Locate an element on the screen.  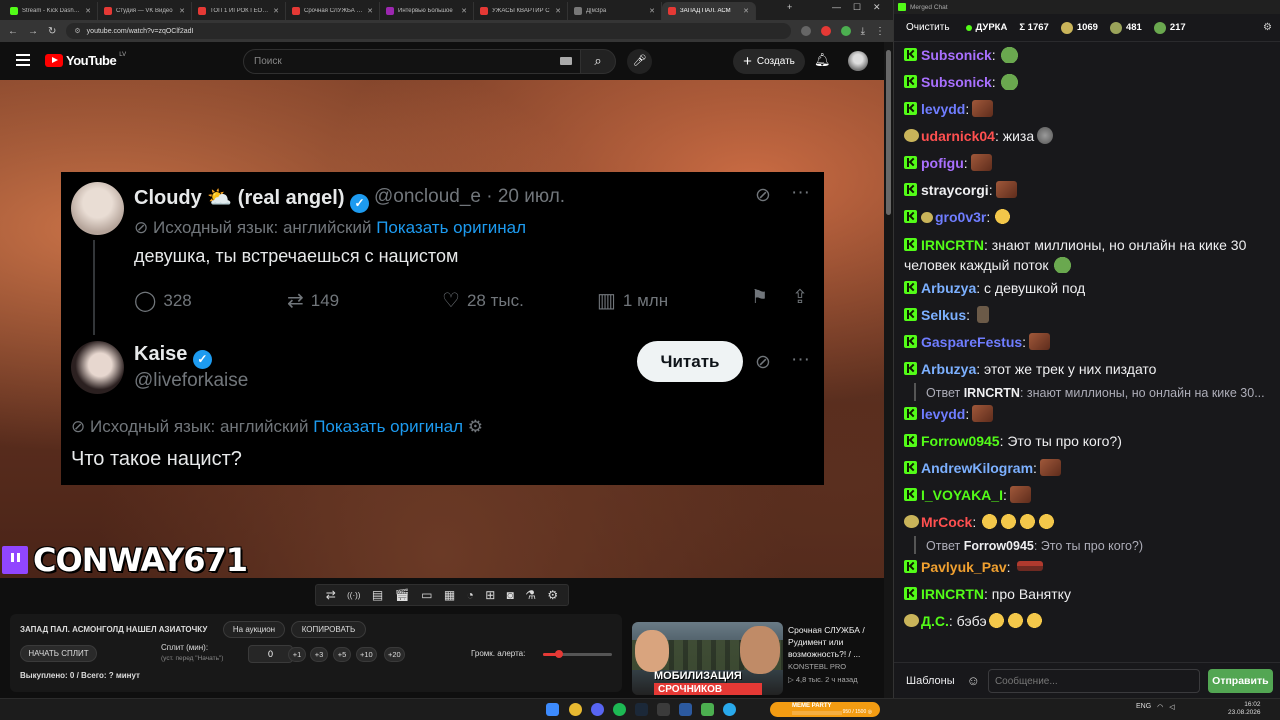
chat-username: AndrewKilogram is located at coordinates (977, 468).